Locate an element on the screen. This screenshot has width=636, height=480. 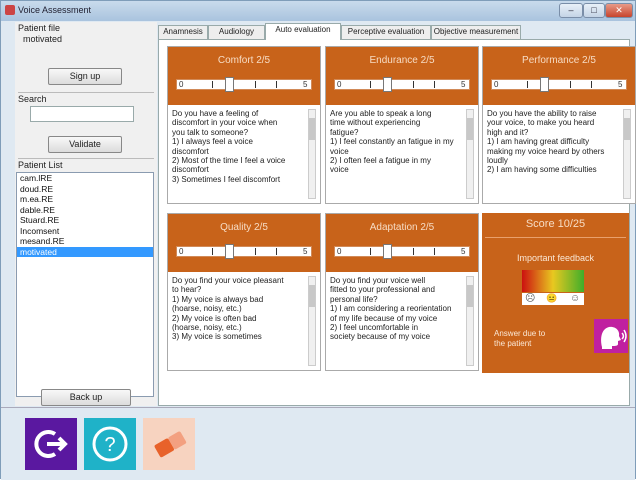
help-icon: ? is located at coordinates (110, 444).